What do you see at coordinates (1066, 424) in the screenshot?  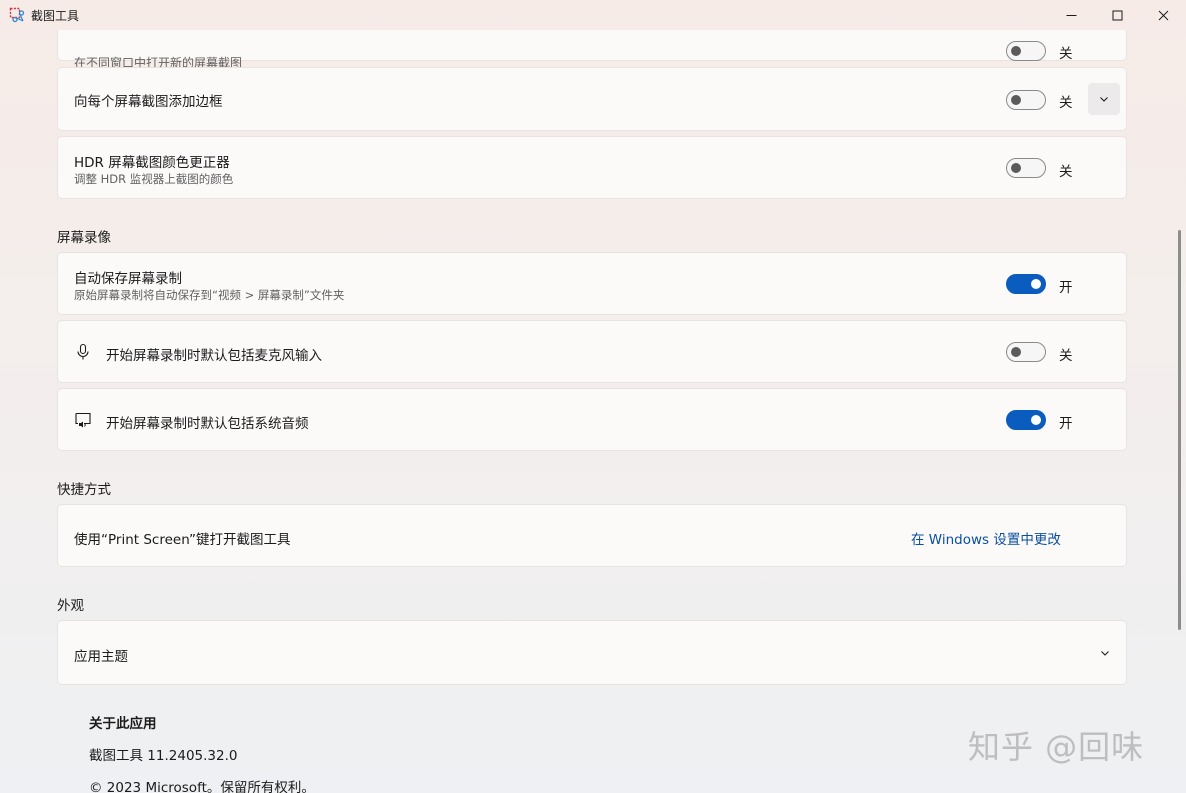 I see `system-audio-toggle-state: 开` at bounding box center [1066, 424].